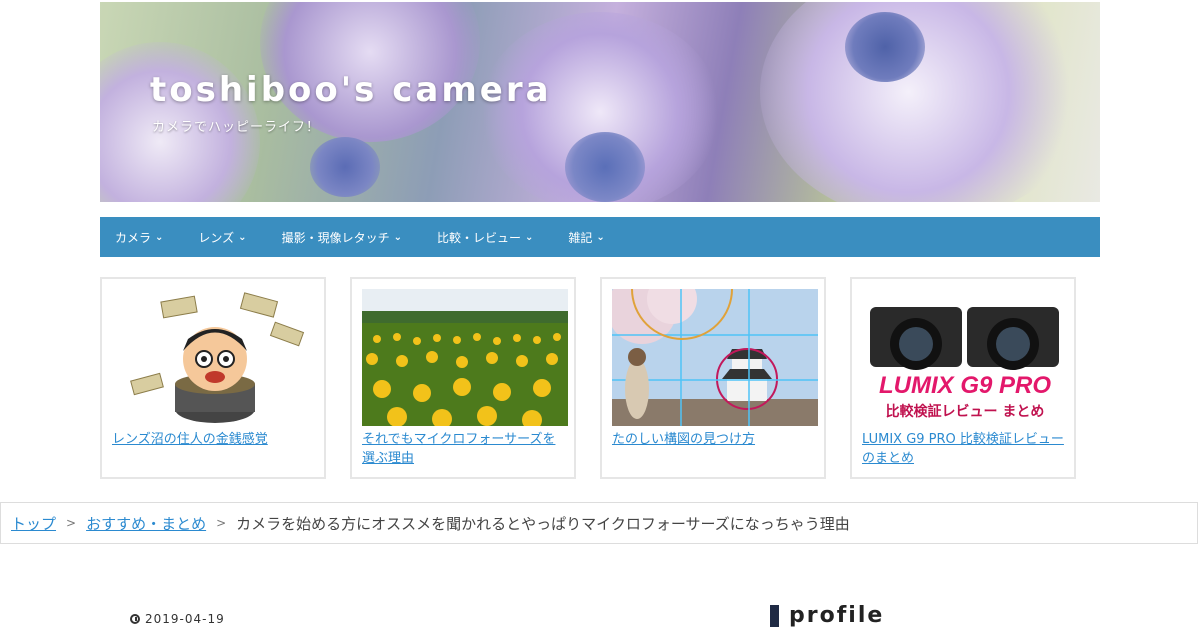 The height and width of the screenshot is (630, 1200). Describe the element at coordinates (185, 619) in the screenshot. I see `post-date-text: 2019-04-19` at that location.